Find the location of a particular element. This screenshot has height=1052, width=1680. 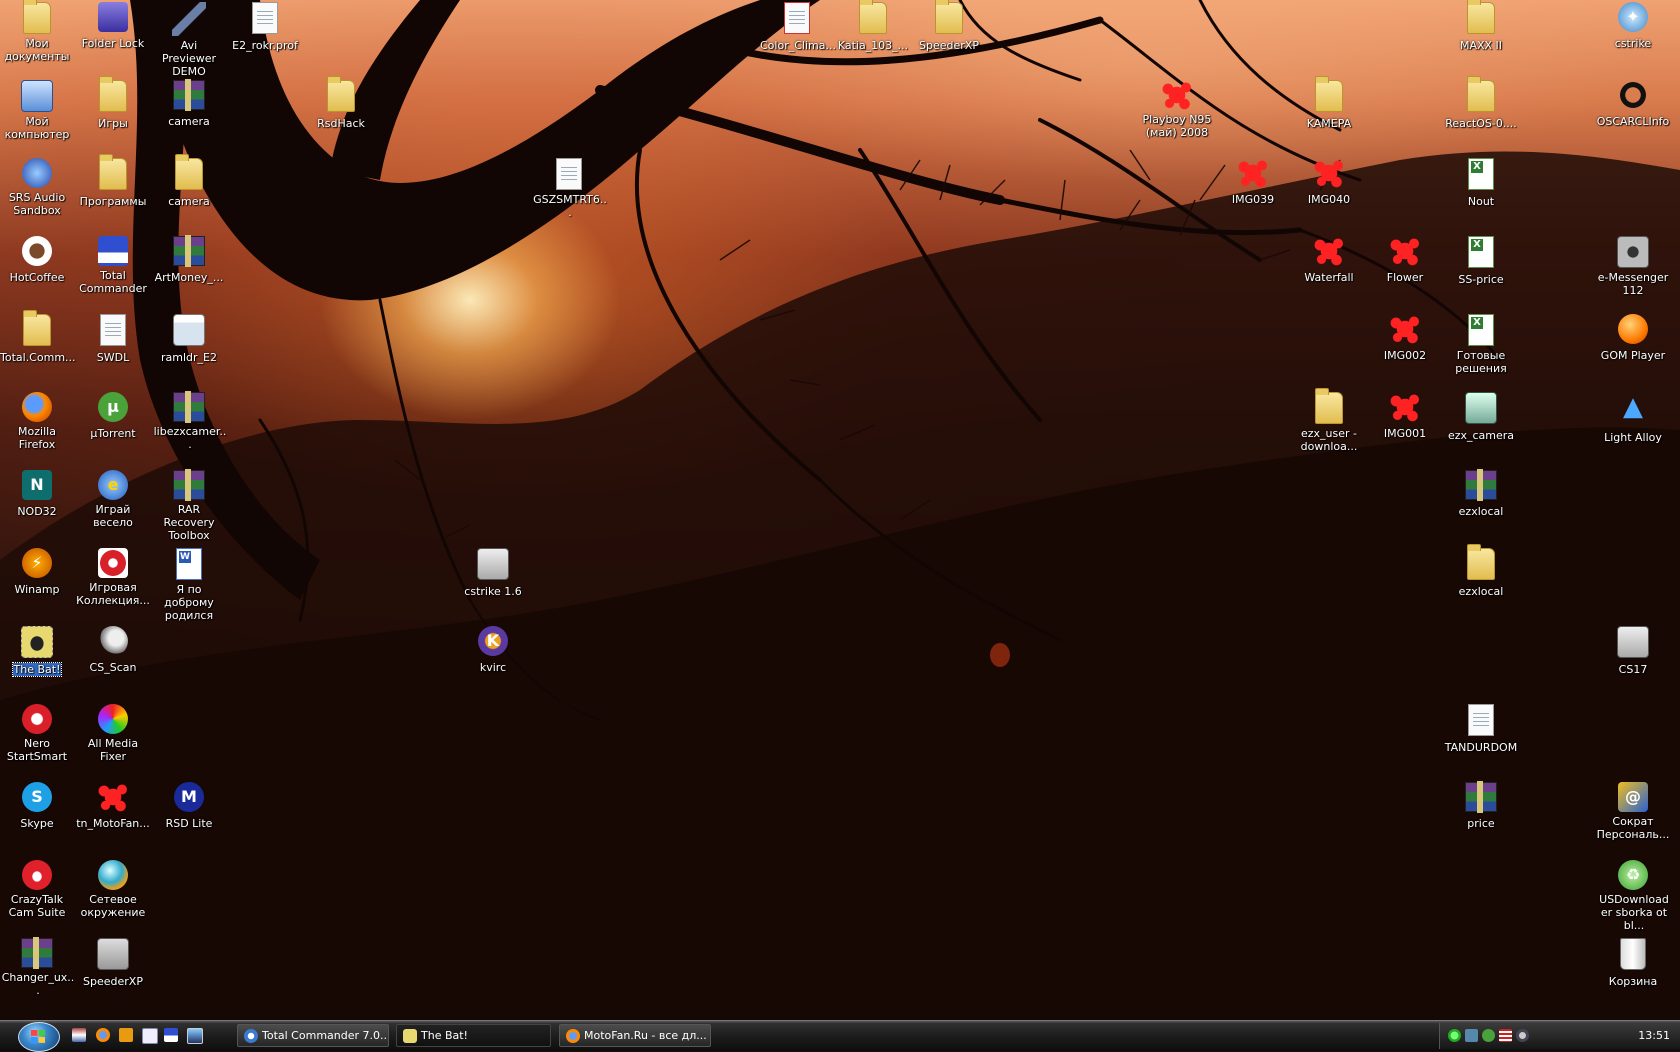

winamp-icon: ⚡ is located at coordinates (37, 563).